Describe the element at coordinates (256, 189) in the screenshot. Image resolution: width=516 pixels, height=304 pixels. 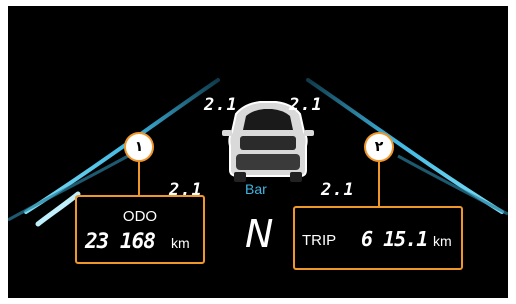
I see `pressure-unit-label: Bar` at that location.